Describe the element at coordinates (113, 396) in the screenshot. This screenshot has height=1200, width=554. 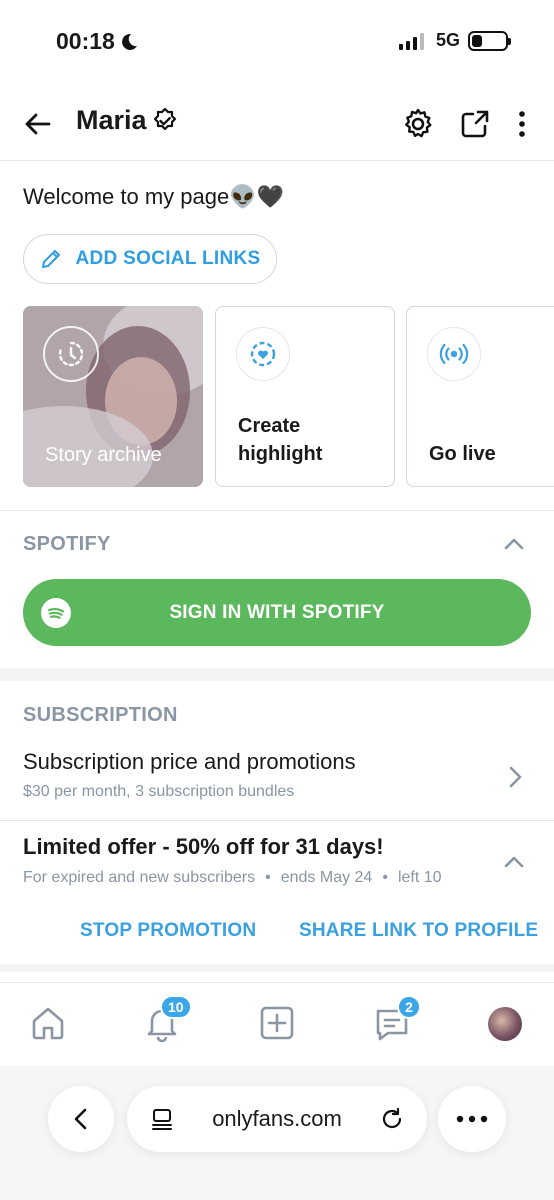
I see `story-archive-card: Story archive` at that location.